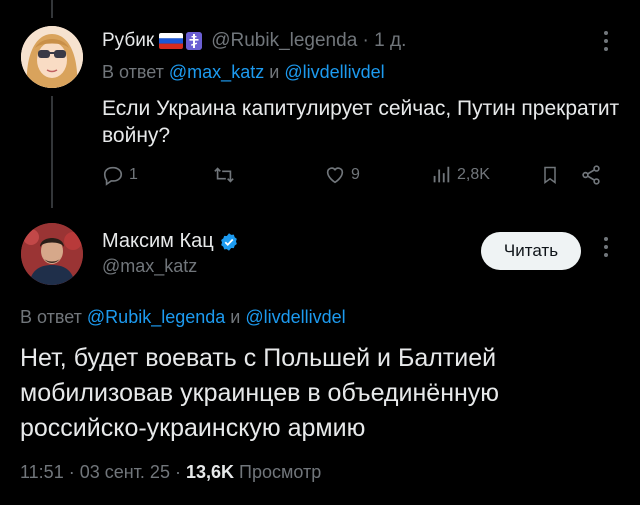 The width and height of the screenshot is (640, 505). What do you see at coordinates (158, 241) in the screenshot?
I see `display-name: Максим Кац` at bounding box center [158, 241].